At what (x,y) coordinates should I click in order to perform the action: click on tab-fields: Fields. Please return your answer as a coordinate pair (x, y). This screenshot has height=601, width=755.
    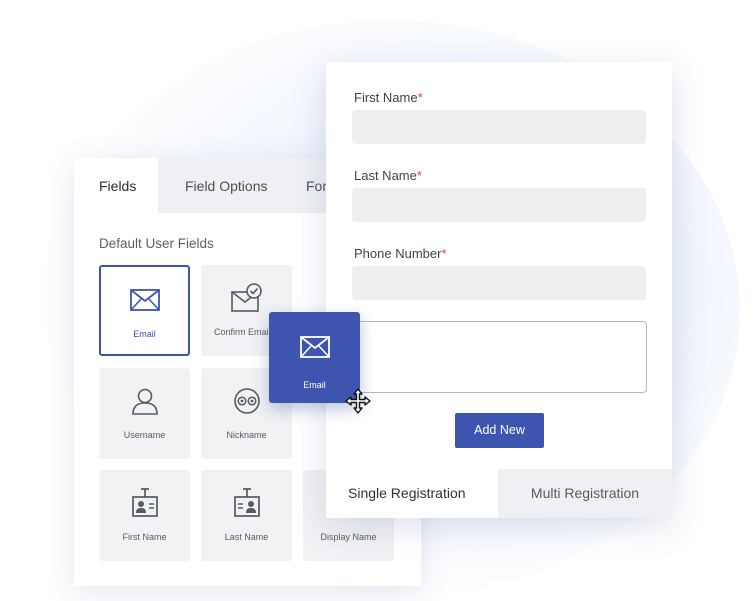
    Looking at the image, I should click on (116, 185).